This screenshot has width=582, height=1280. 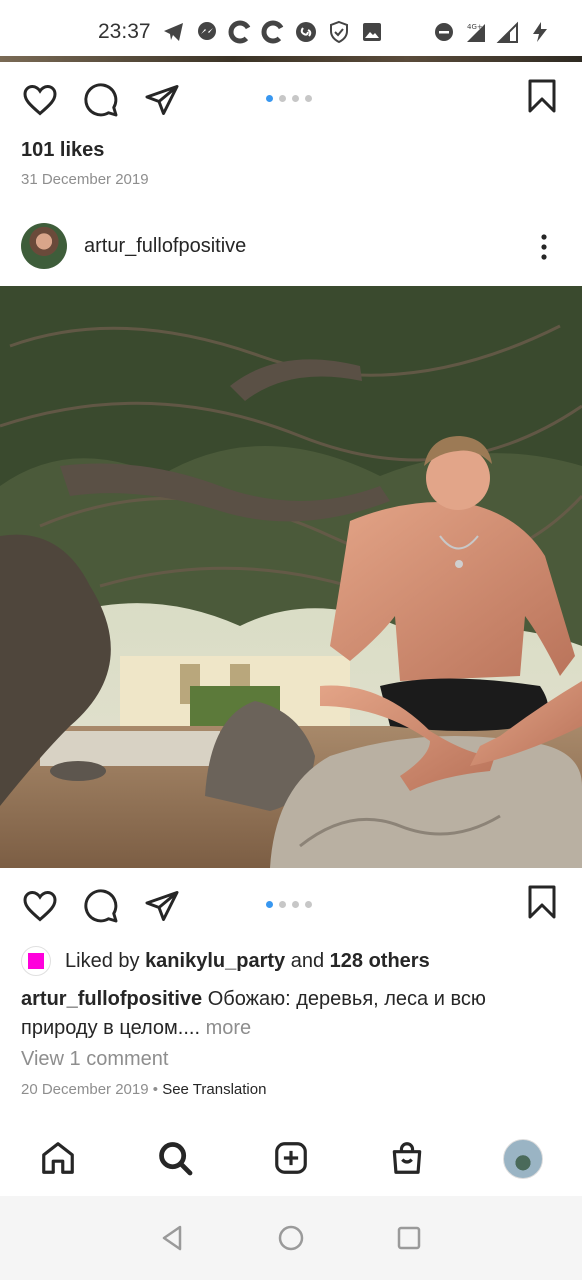 I want to click on post-date: 31 December 2019, so click(x=85, y=179).